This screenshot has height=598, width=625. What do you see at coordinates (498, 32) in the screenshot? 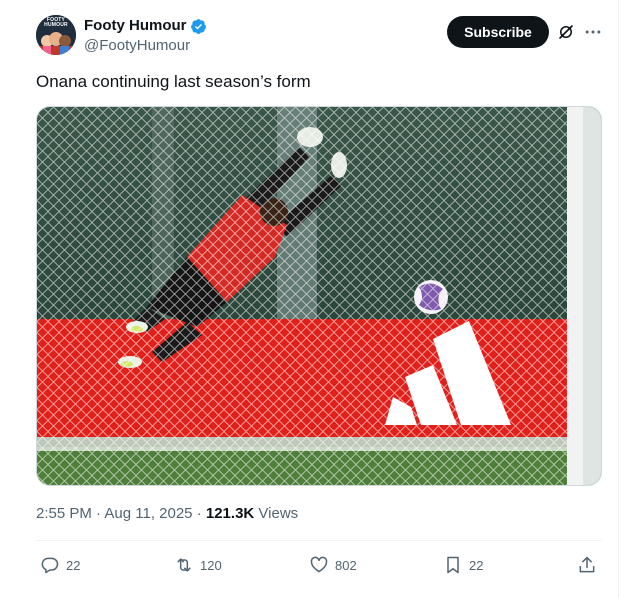
I see `subscribe-button: Subscribe` at bounding box center [498, 32].